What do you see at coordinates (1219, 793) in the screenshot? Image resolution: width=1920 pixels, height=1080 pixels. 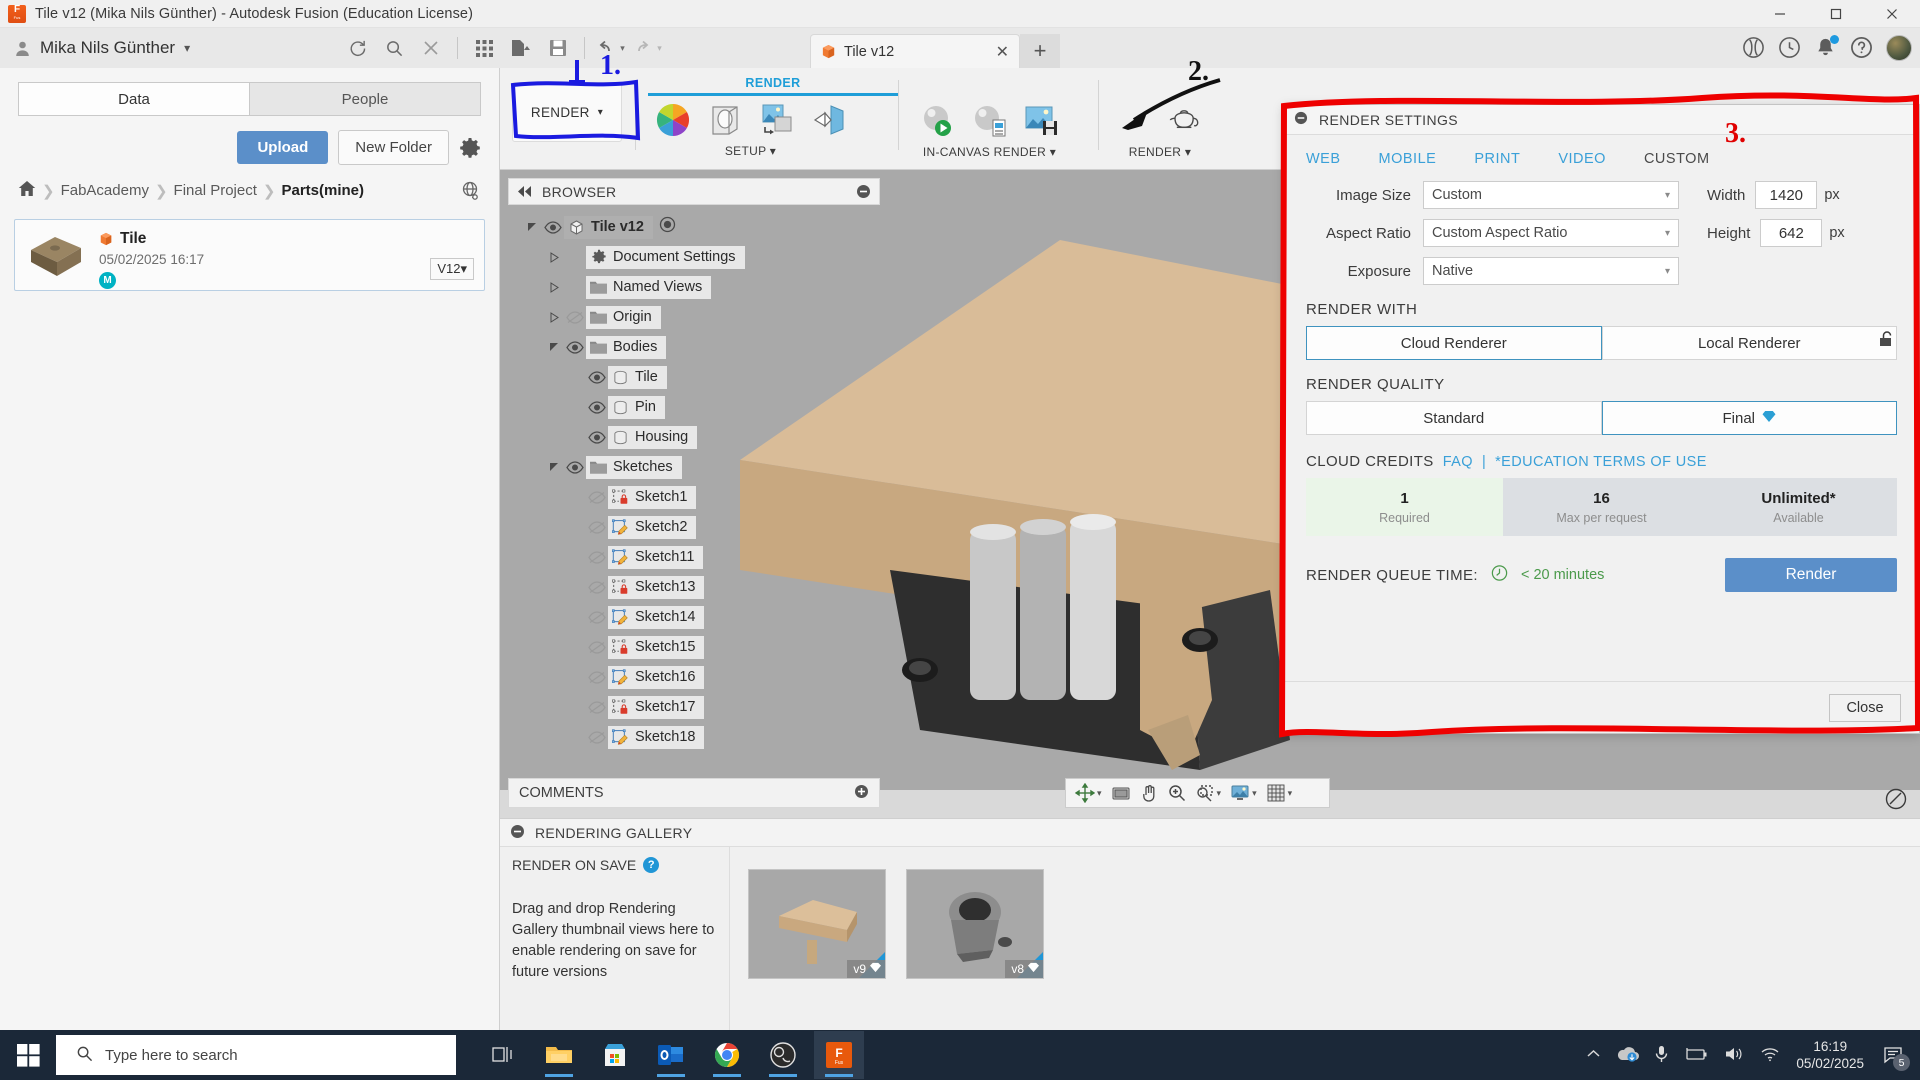 I see `chevron-down-icon-2: ▾` at bounding box center [1219, 793].